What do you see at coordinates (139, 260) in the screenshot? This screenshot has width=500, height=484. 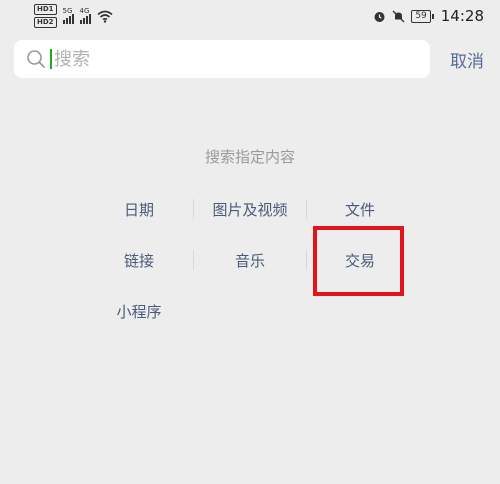 I see `category-links: 链接` at bounding box center [139, 260].